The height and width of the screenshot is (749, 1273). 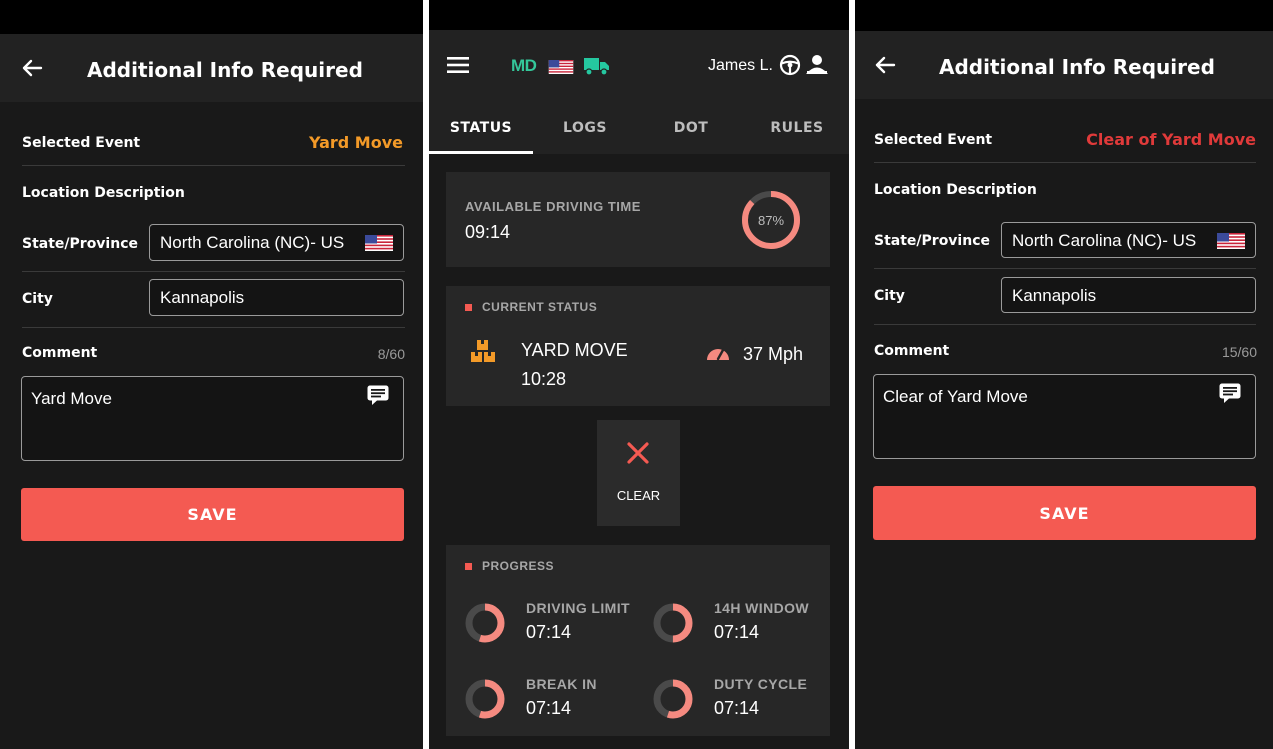 I want to click on driver-name: James L., so click(x=740, y=65).